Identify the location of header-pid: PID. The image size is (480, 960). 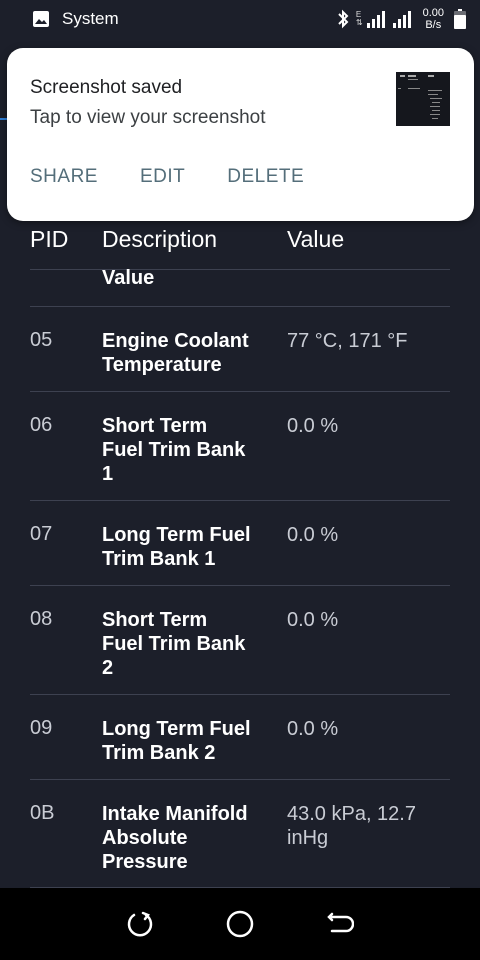
(49, 239).